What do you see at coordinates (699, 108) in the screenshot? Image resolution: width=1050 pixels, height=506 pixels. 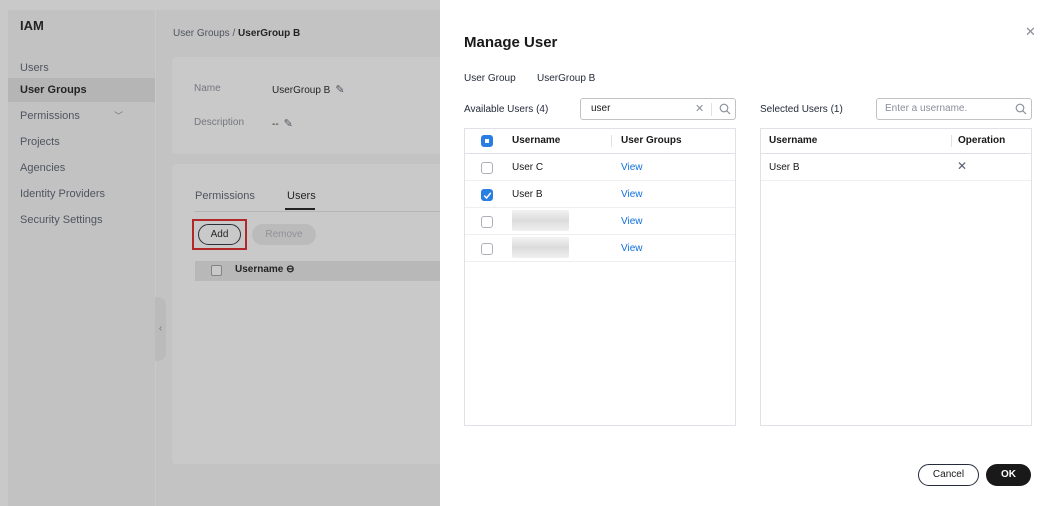 I see `clear-icon: ✕` at bounding box center [699, 108].